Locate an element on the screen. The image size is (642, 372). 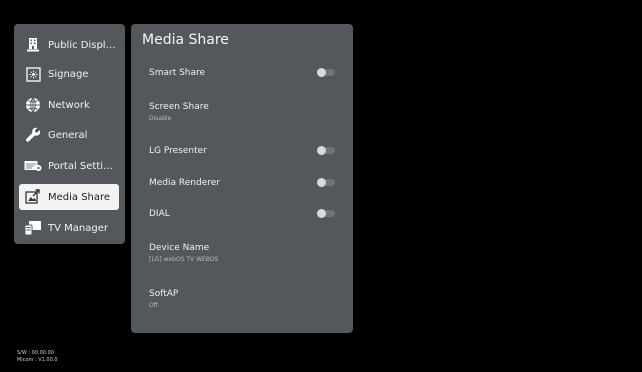
wrench-icon is located at coordinates (33, 135).